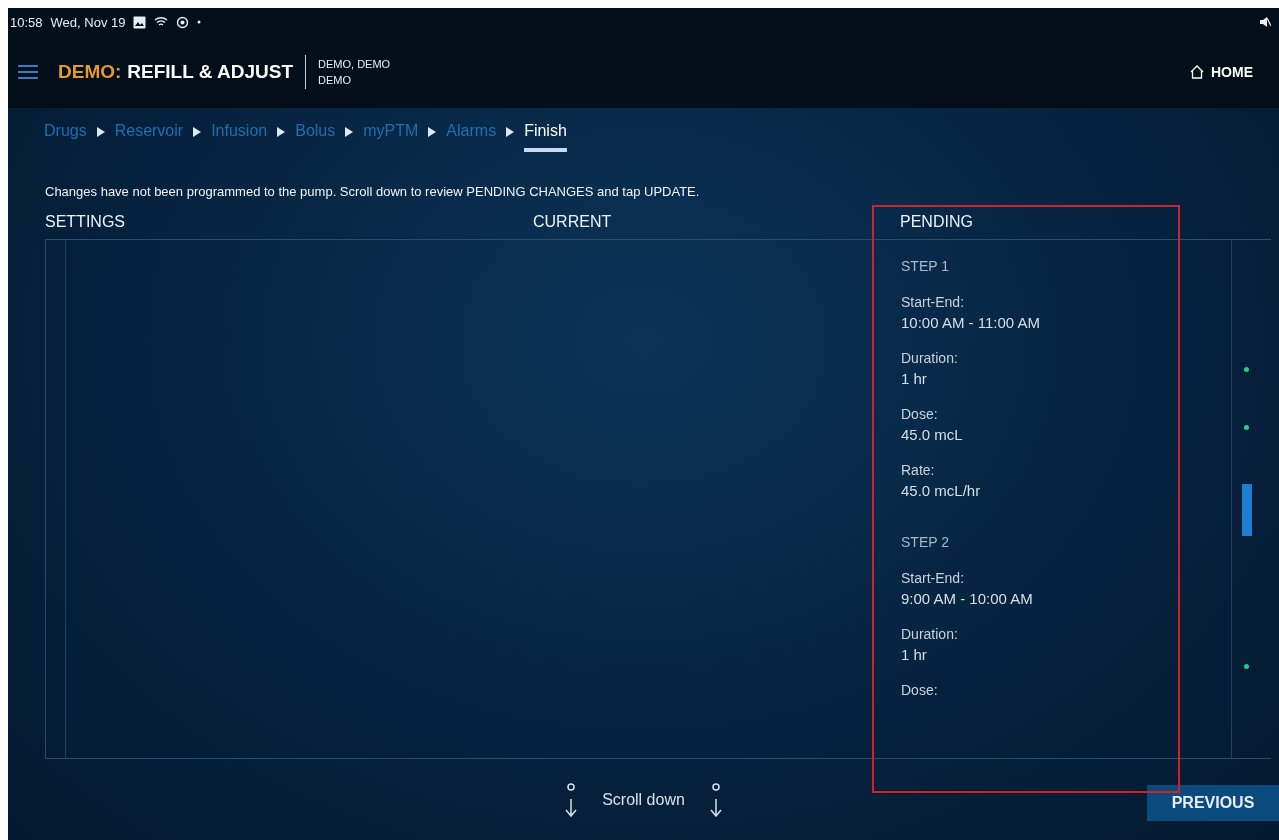  What do you see at coordinates (65, 137) in the screenshot?
I see `breadcrumb-tab: Drugs` at bounding box center [65, 137].